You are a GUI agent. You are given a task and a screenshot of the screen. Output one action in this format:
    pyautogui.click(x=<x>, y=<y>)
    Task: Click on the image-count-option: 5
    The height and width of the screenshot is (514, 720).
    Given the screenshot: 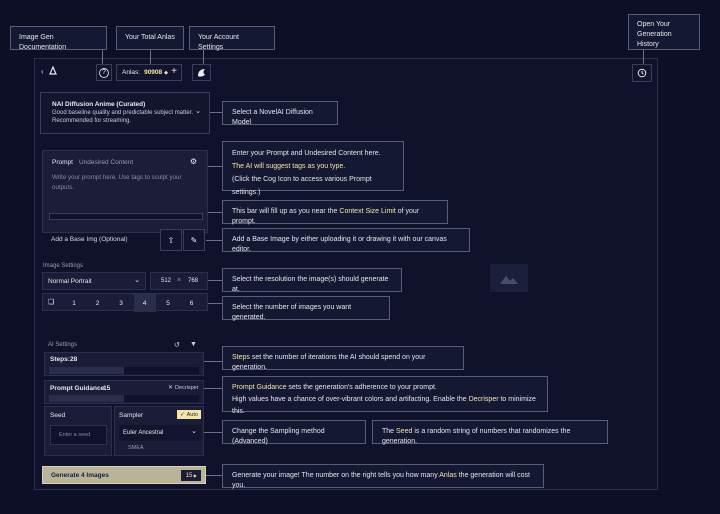 What is the action you would take?
    pyautogui.click(x=168, y=303)
    